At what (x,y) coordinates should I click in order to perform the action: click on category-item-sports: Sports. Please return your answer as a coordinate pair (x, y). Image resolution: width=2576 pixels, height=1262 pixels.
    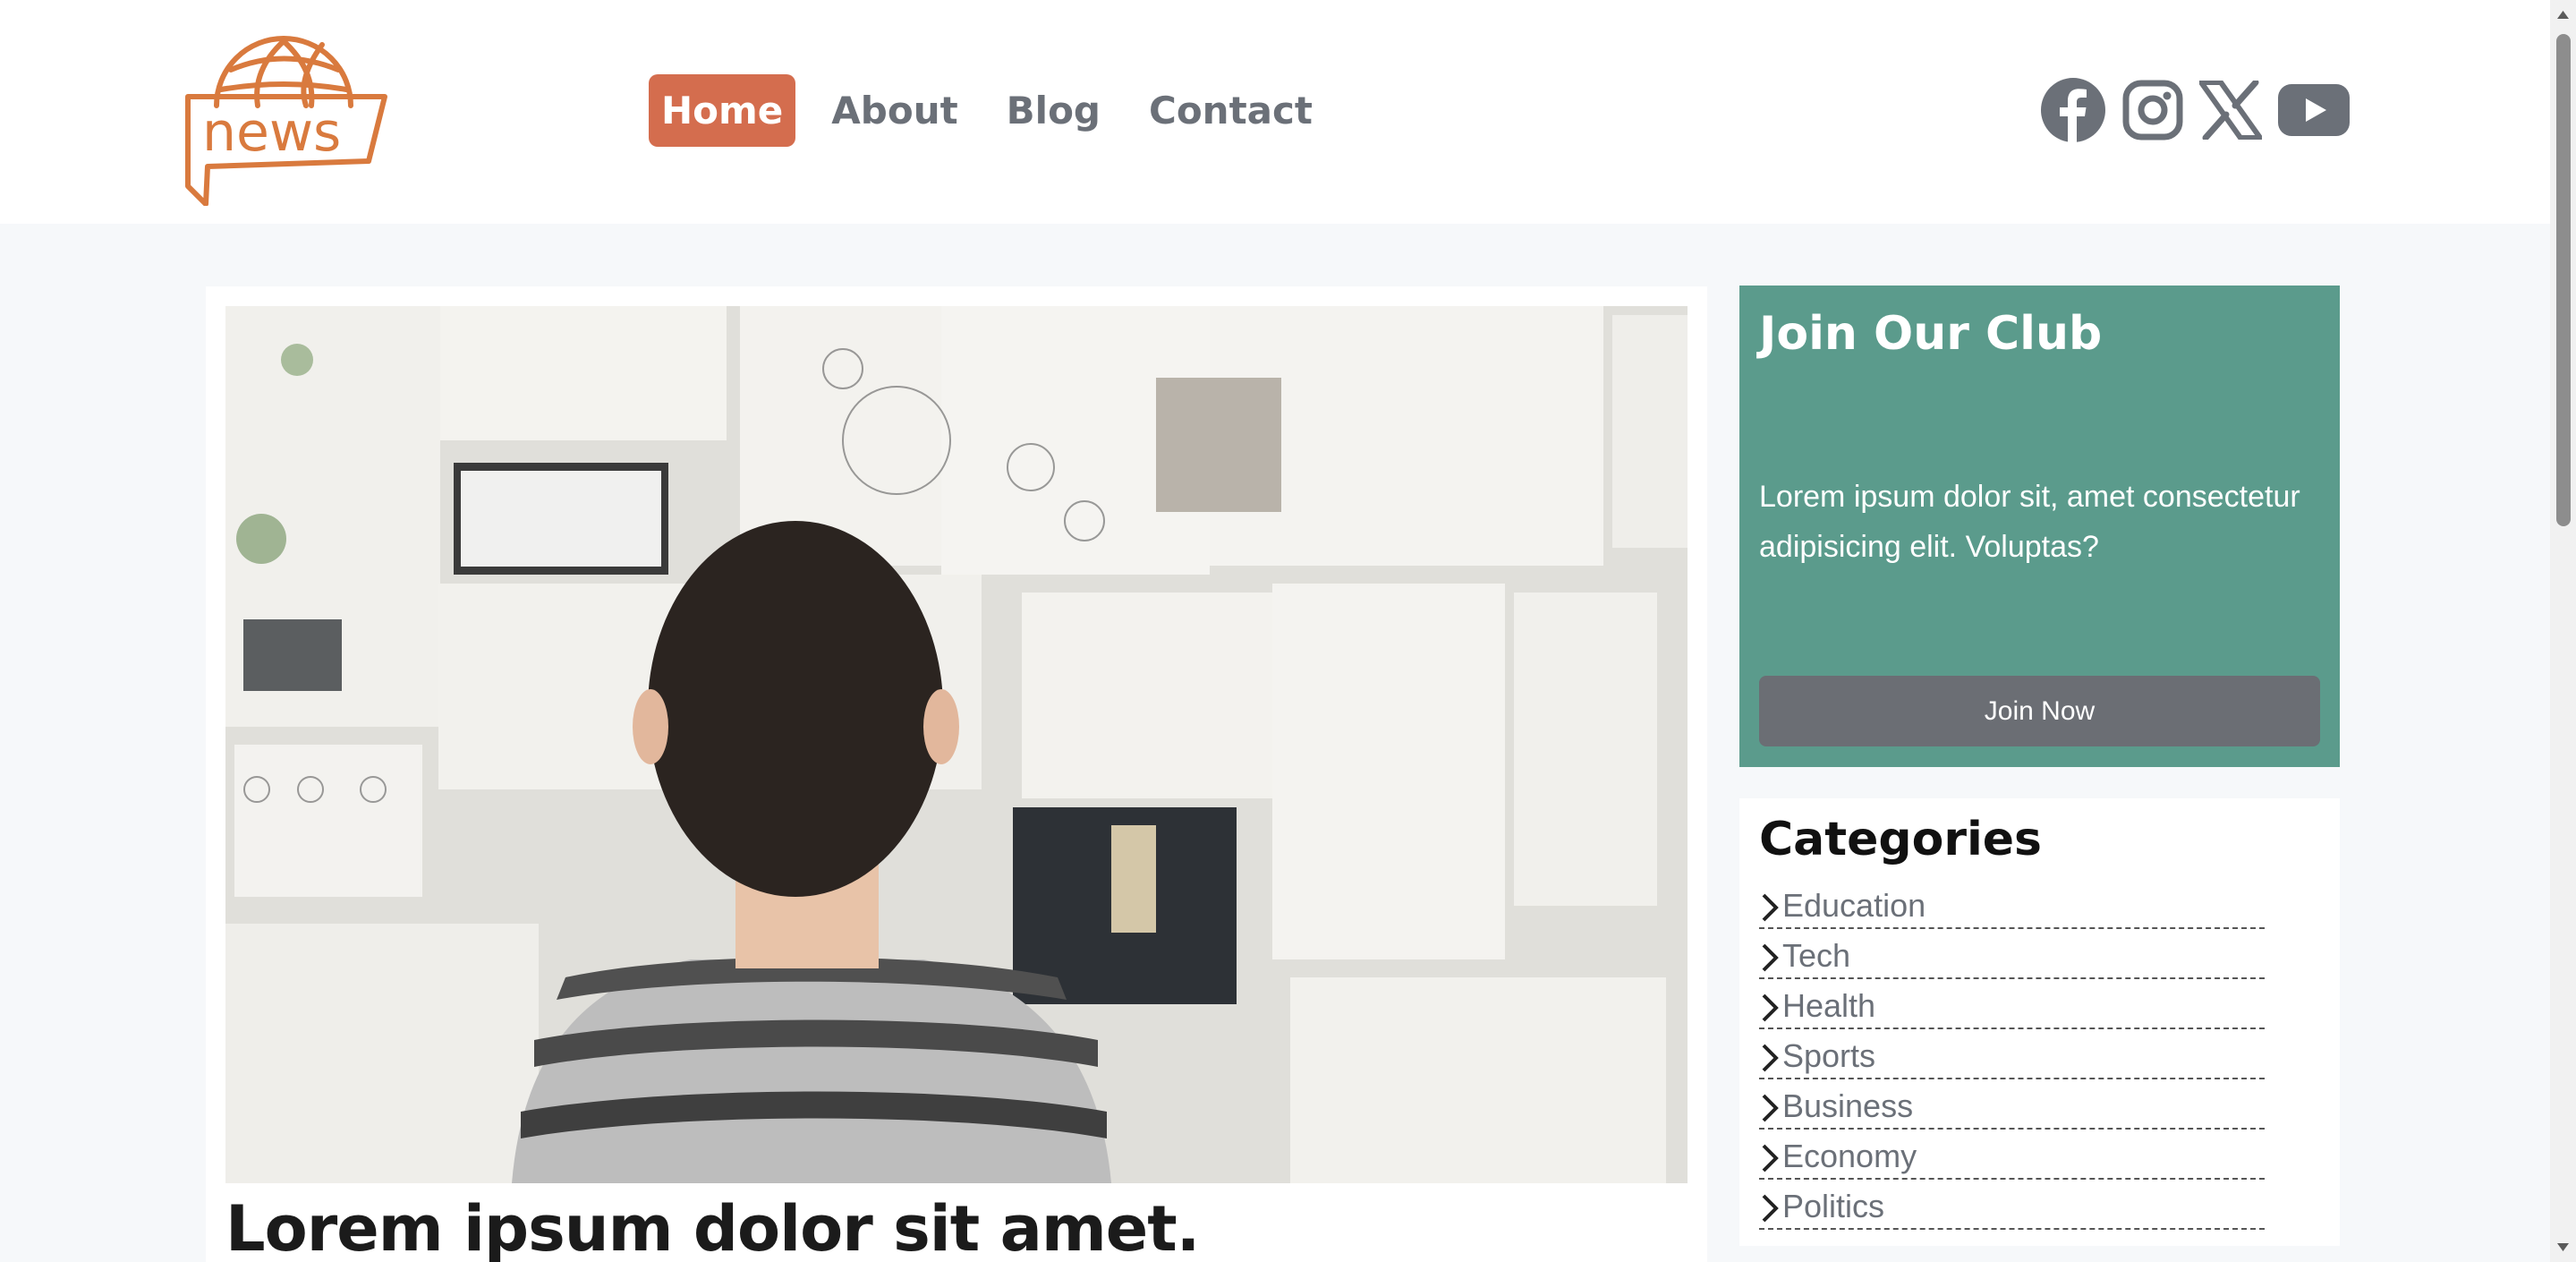
    Looking at the image, I should click on (2012, 1054).